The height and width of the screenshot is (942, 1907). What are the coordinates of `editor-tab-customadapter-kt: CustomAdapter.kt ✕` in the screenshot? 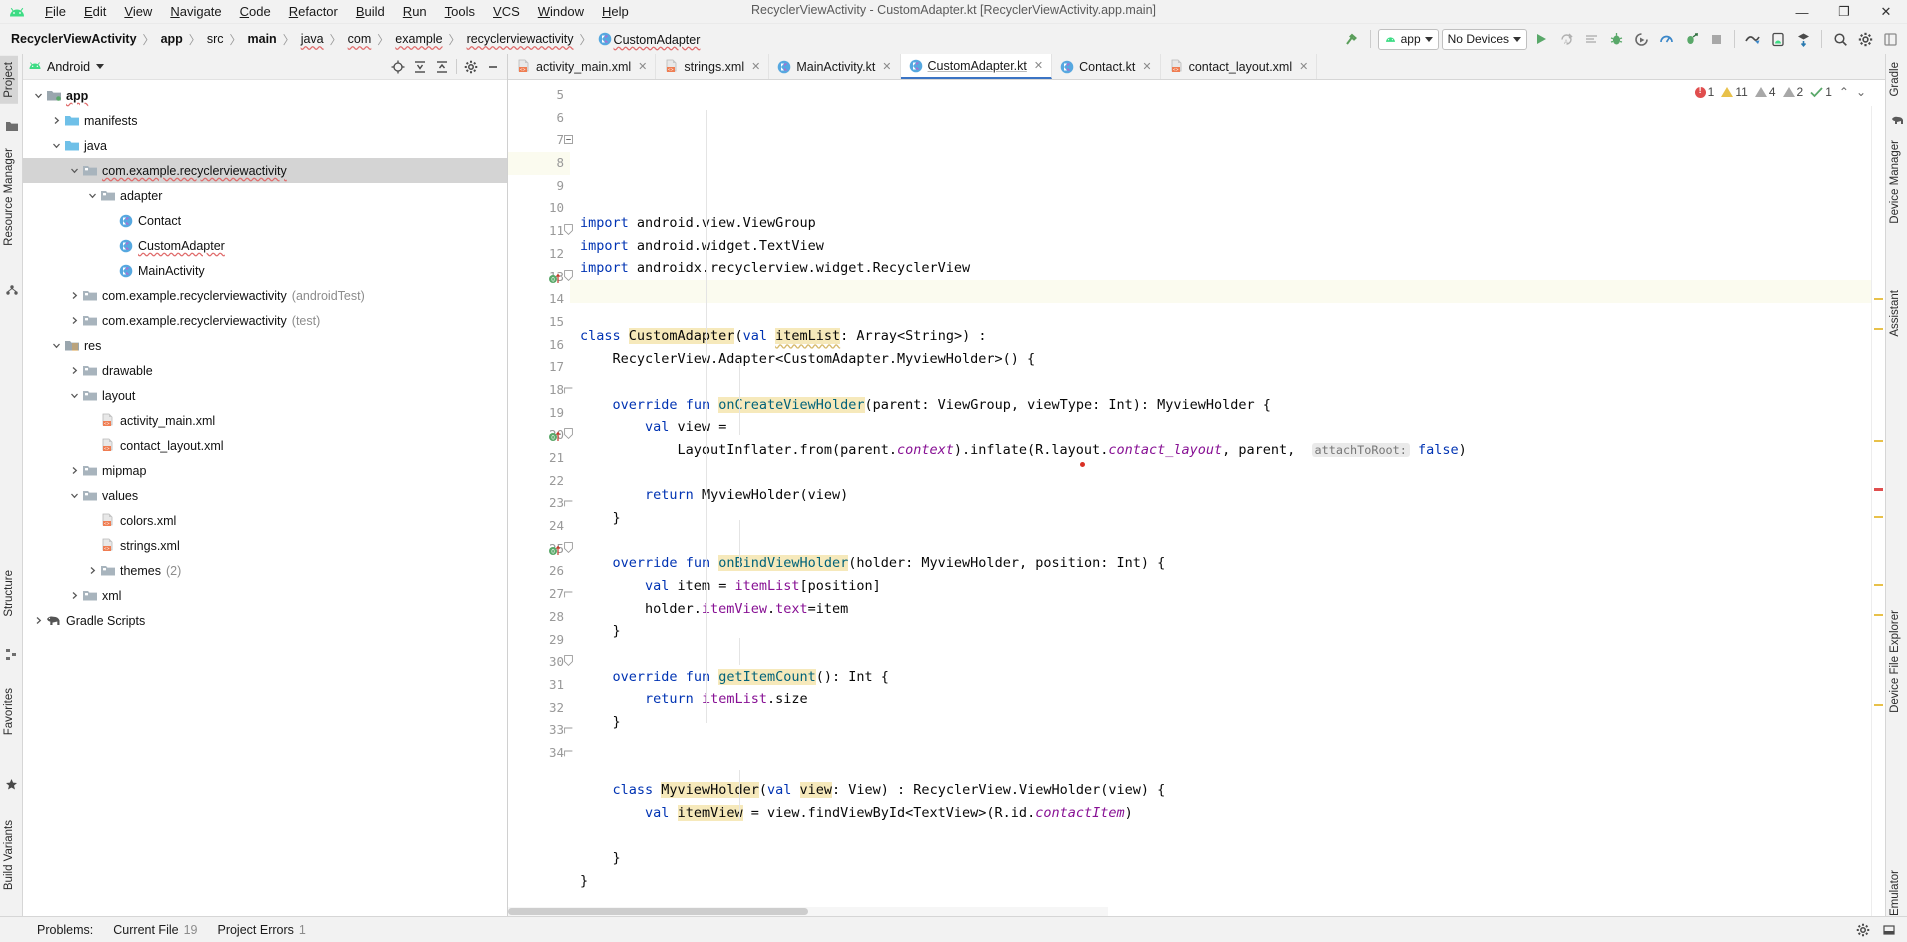 It's located at (976, 66).